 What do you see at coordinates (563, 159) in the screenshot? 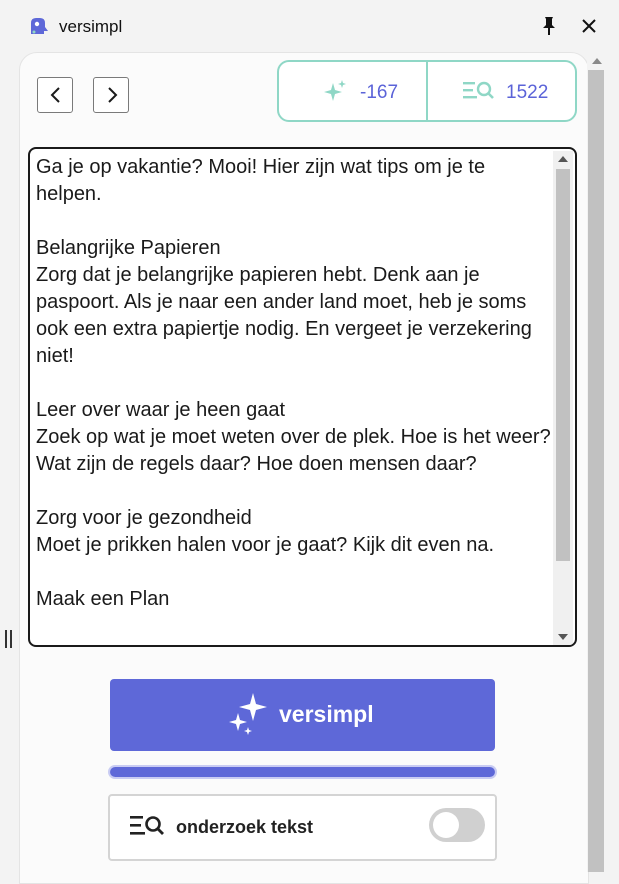
I see `editor-scroll-up` at bounding box center [563, 159].